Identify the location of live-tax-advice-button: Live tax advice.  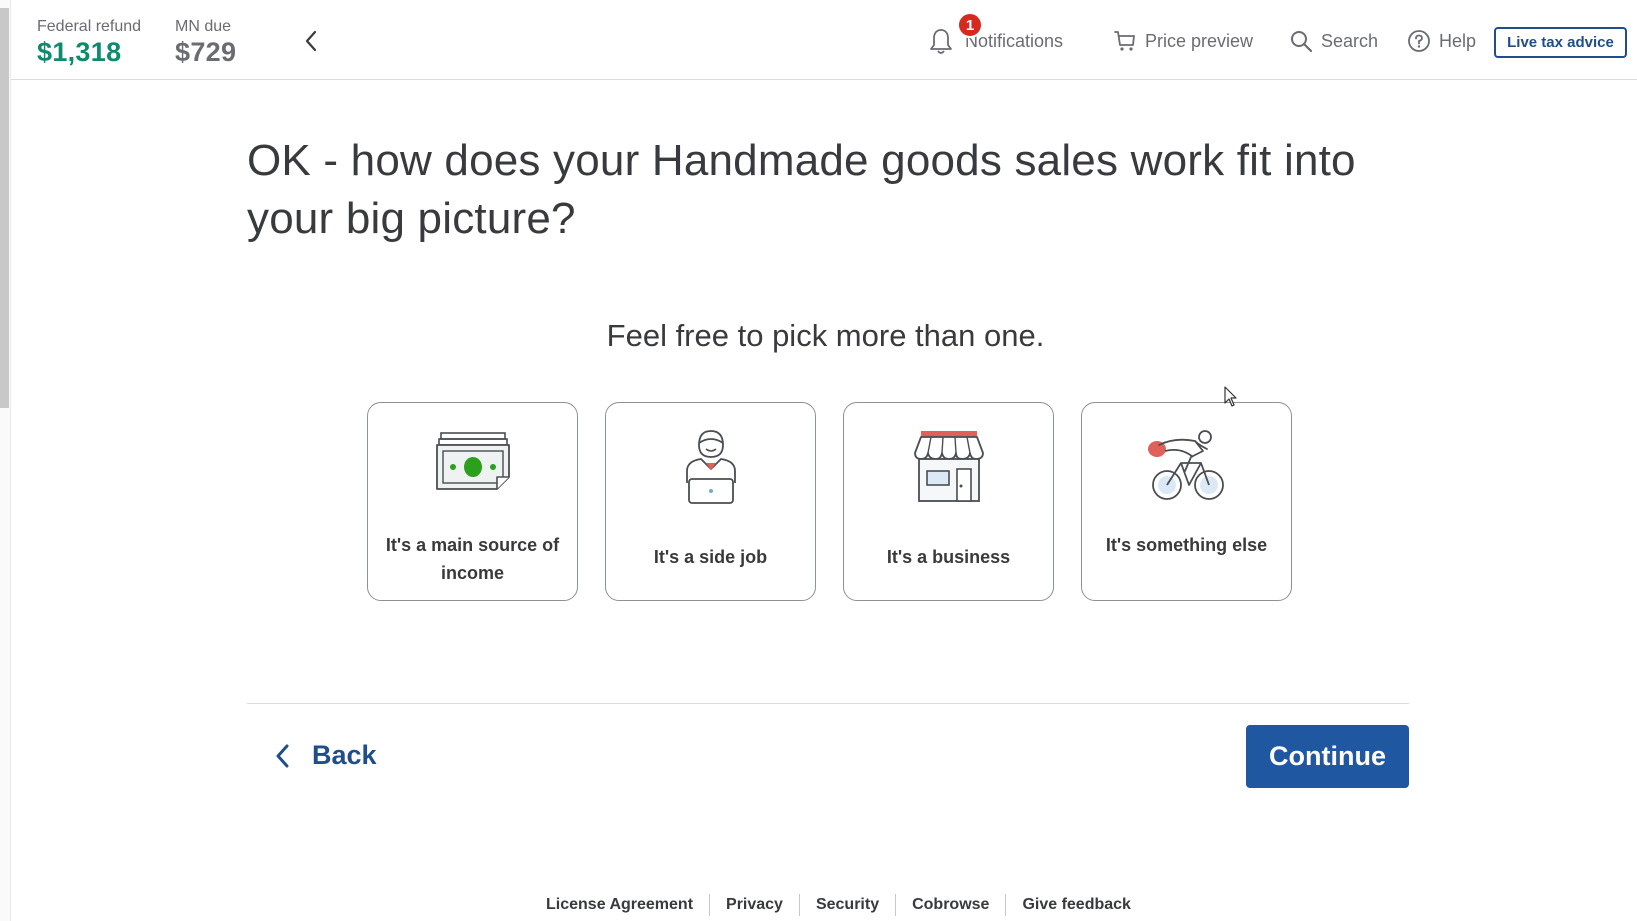
(1560, 42).